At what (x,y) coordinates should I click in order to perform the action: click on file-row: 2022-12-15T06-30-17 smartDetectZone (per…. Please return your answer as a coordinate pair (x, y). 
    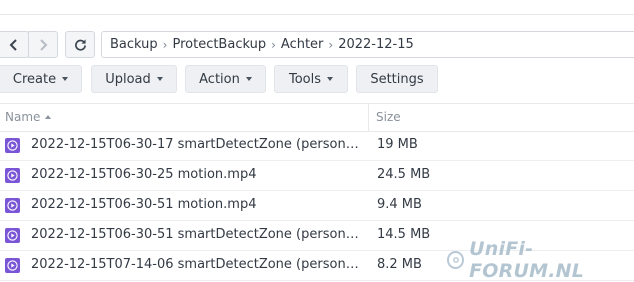
    Looking at the image, I should click on (317, 146).